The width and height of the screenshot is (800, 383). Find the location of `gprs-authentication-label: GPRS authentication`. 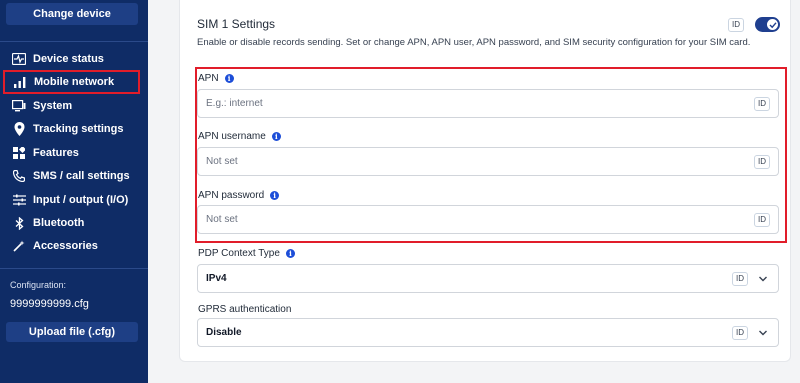

gprs-authentication-label: GPRS authentication is located at coordinates (244, 309).